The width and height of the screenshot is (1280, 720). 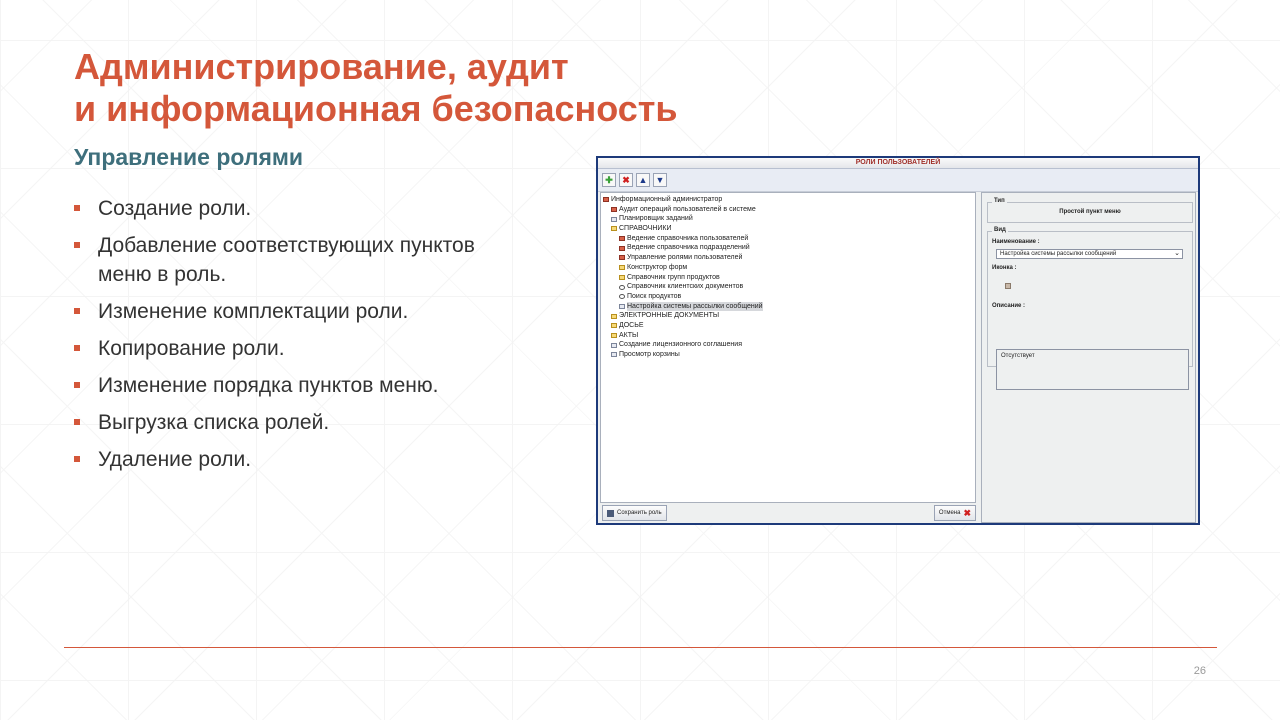 I want to click on tree-item-label: Ведение справочника подразделений, so click(x=688, y=248).